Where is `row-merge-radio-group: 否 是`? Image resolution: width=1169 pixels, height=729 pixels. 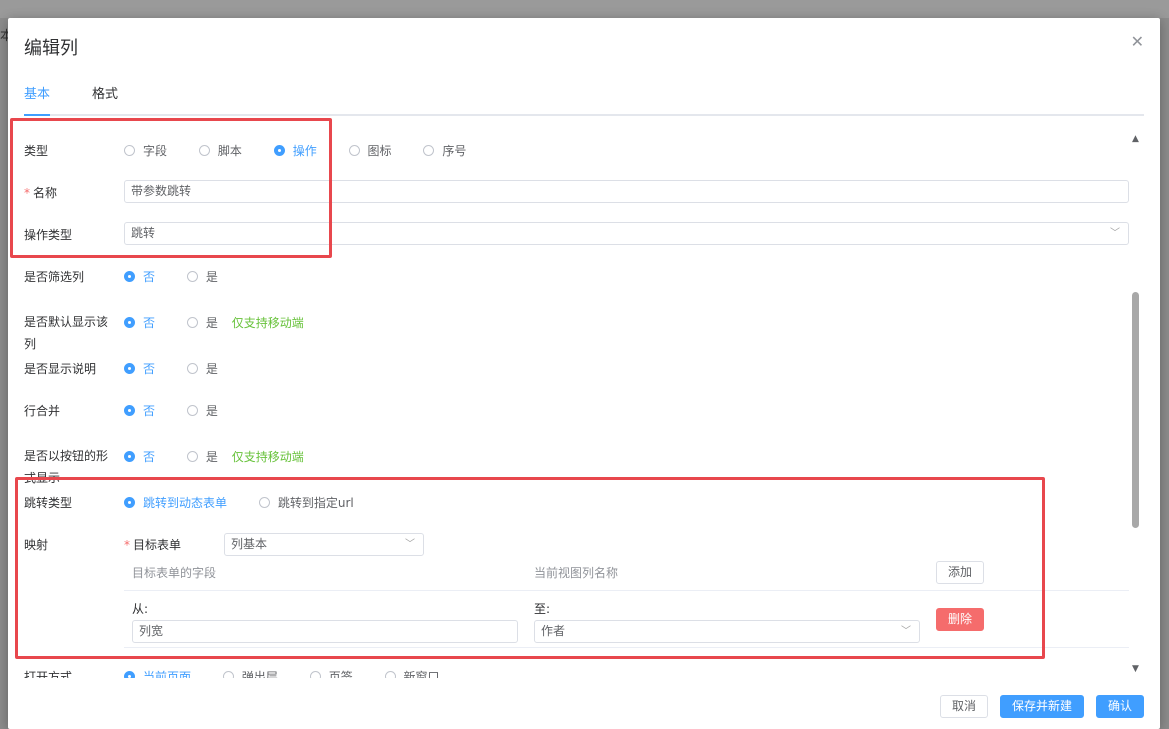
row-merge-radio-group: 否 是 is located at coordinates (185, 410).